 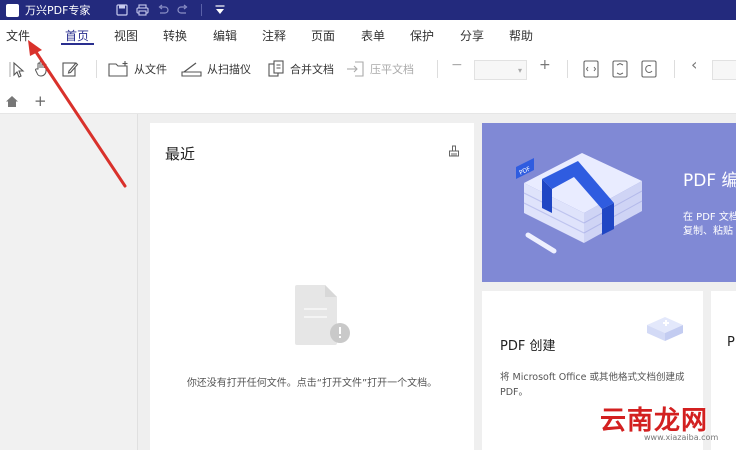 What do you see at coordinates (681, 437) in the screenshot?
I see `watermark-url: www.xiazaiba.com` at bounding box center [681, 437].